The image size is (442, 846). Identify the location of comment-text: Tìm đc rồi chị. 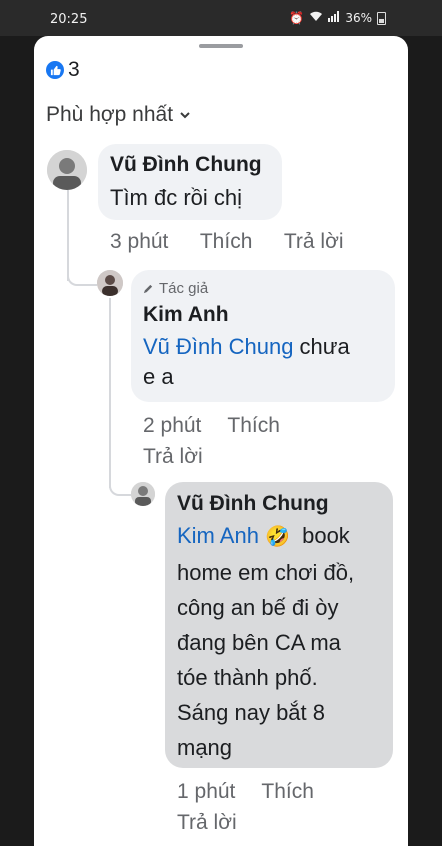
(176, 197).